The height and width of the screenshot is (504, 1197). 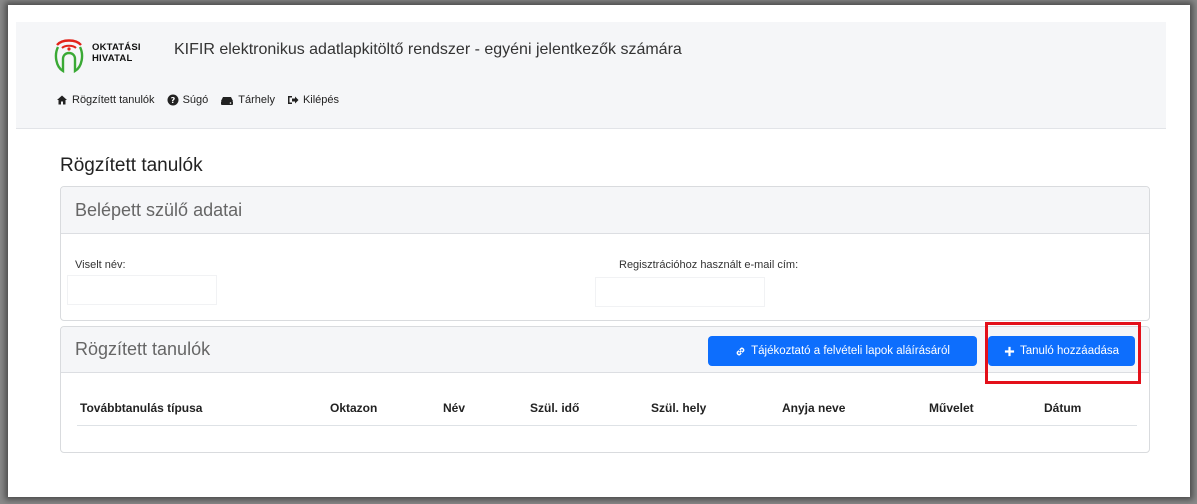 I want to click on nav-item-rogzitett-tanulok: Rögzített tanulók, so click(x=105, y=100).